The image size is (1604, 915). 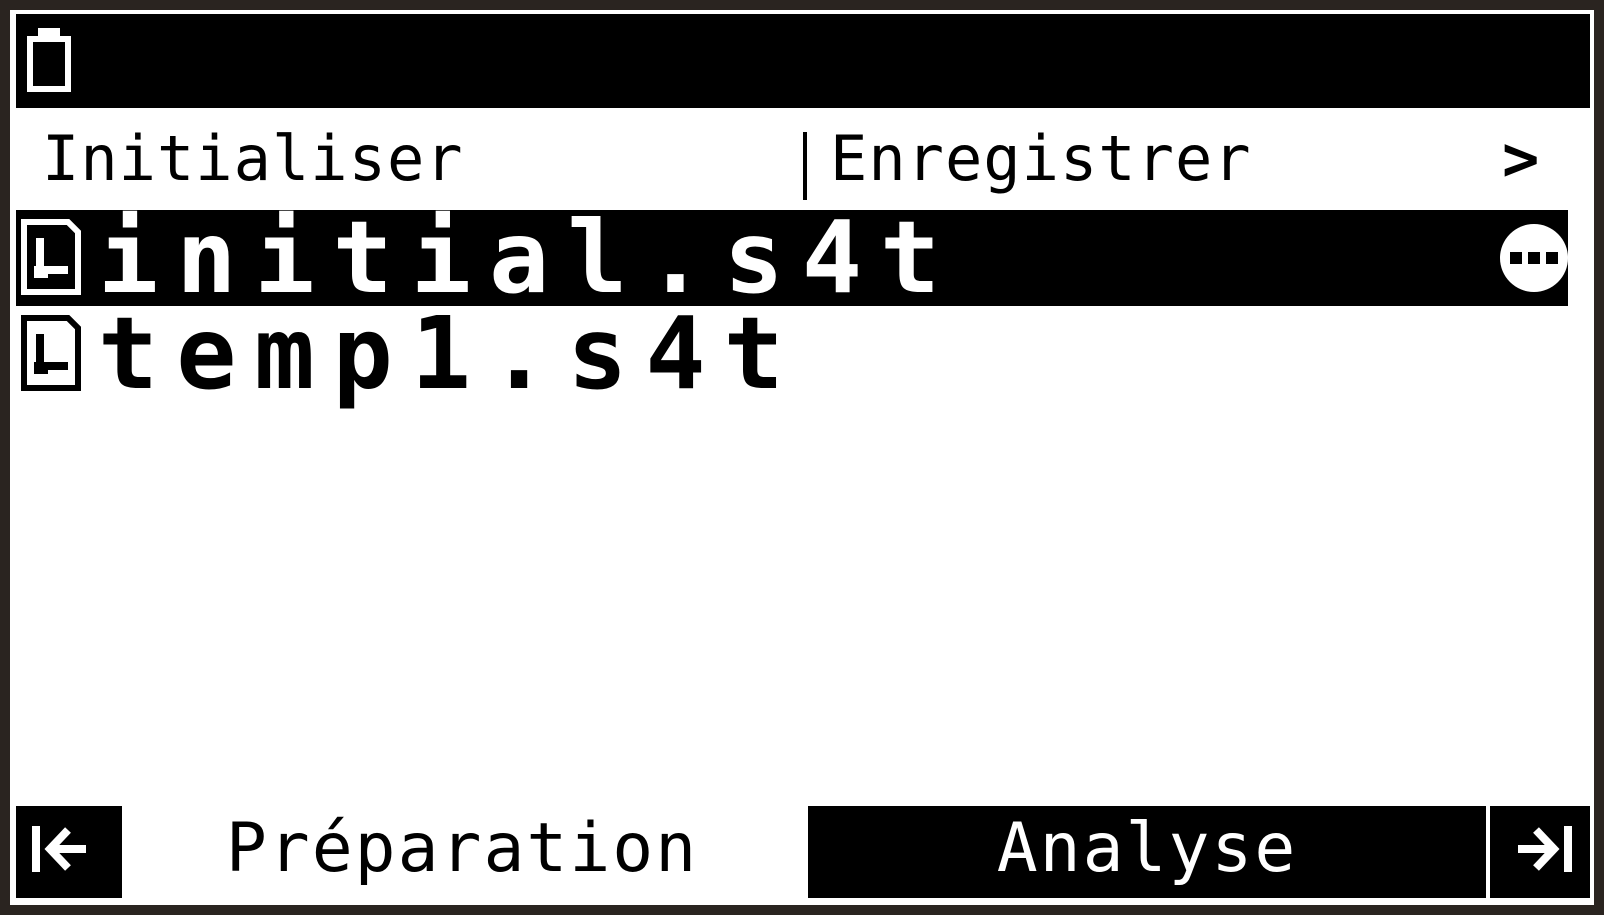 I want to click on tab-analyse: Analyse, so click(x=1147, y=852).